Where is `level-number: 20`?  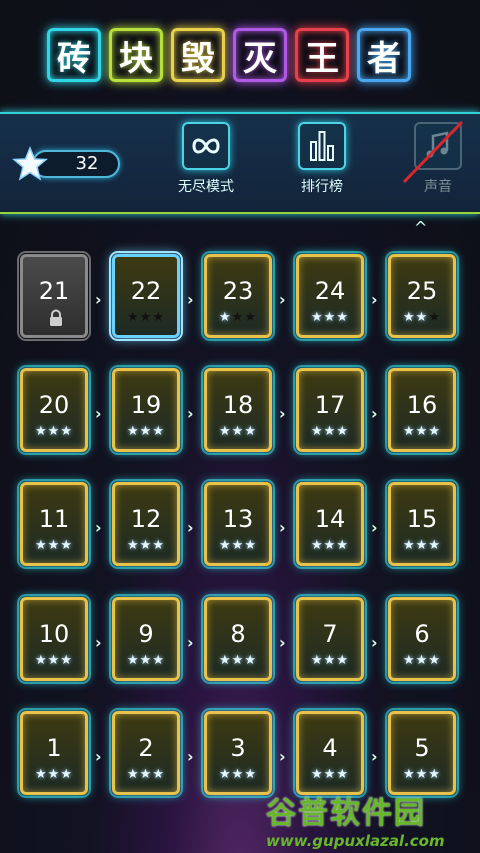 level-number: 20 is located at coordinates (54, 405).